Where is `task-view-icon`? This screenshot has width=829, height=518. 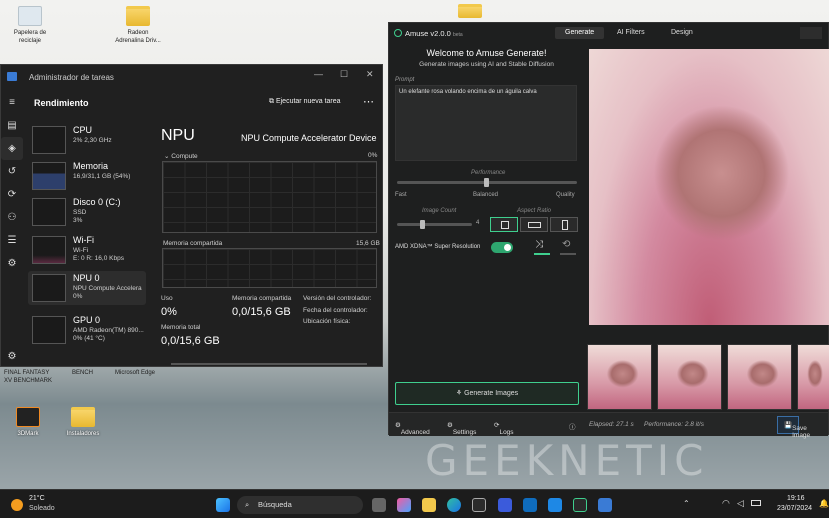 task-view-icon is located at coordinates (379, 505).